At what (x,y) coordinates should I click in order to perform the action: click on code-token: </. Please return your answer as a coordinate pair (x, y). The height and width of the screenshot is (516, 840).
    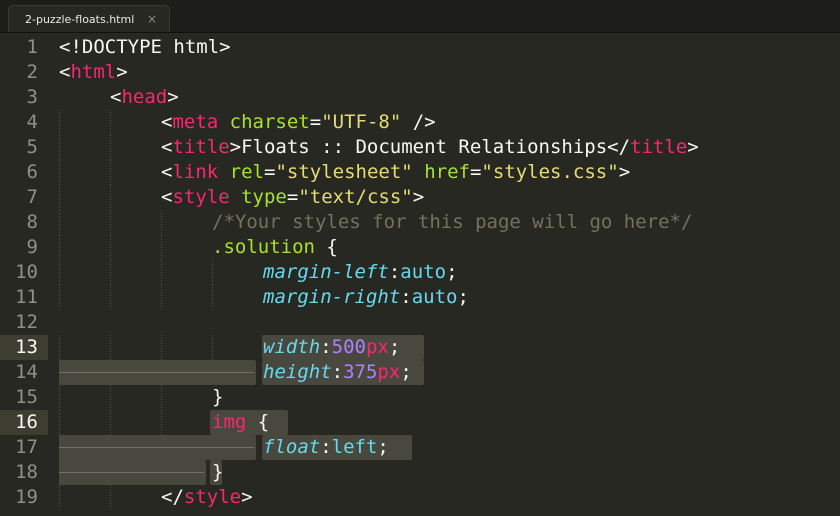
    Looking at the image, I should click on (172, 497).